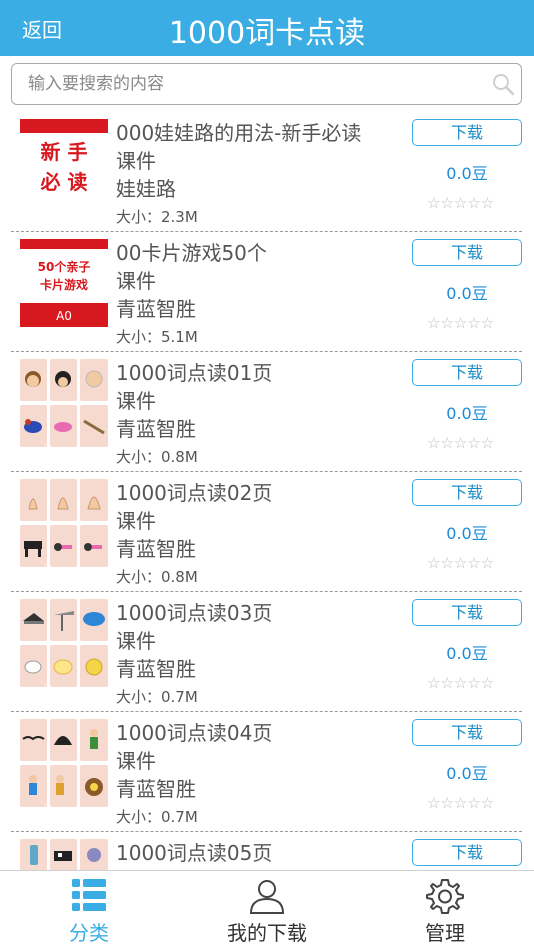 The image size is (534, 950). What do you see at coordinates (64, 182) in the screenshot?
I see `thumb-text-line2: 必 读` at bounding box center [64, 182].